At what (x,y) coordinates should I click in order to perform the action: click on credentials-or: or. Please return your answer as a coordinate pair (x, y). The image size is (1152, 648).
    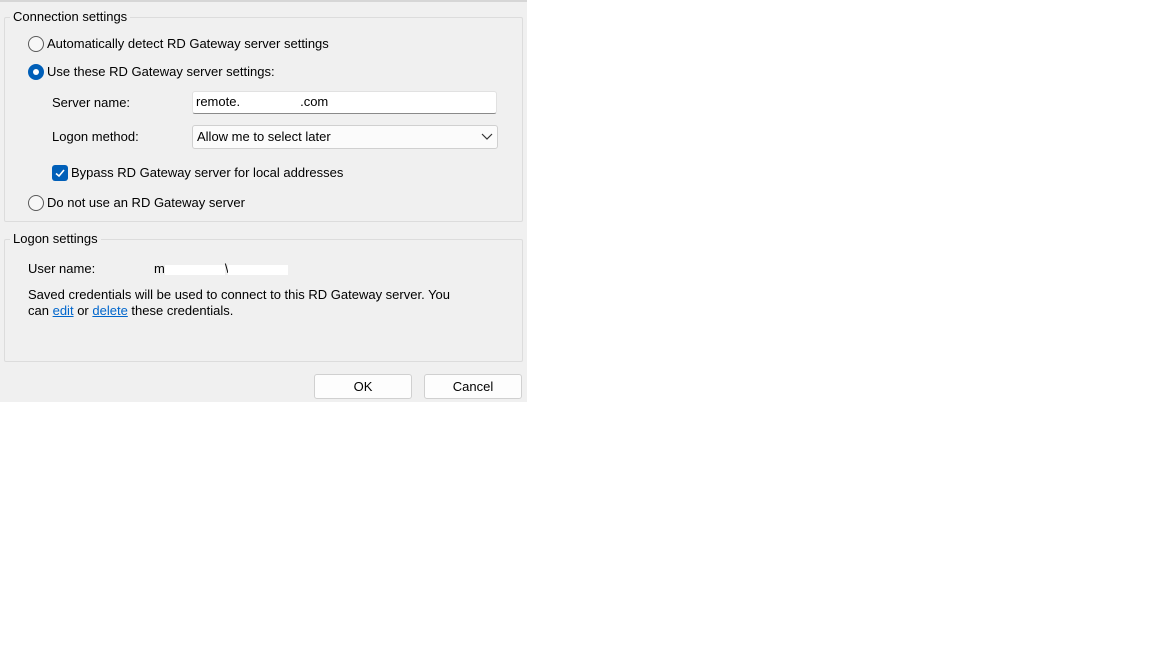
    Looking at the image, I should click on (83, 310).